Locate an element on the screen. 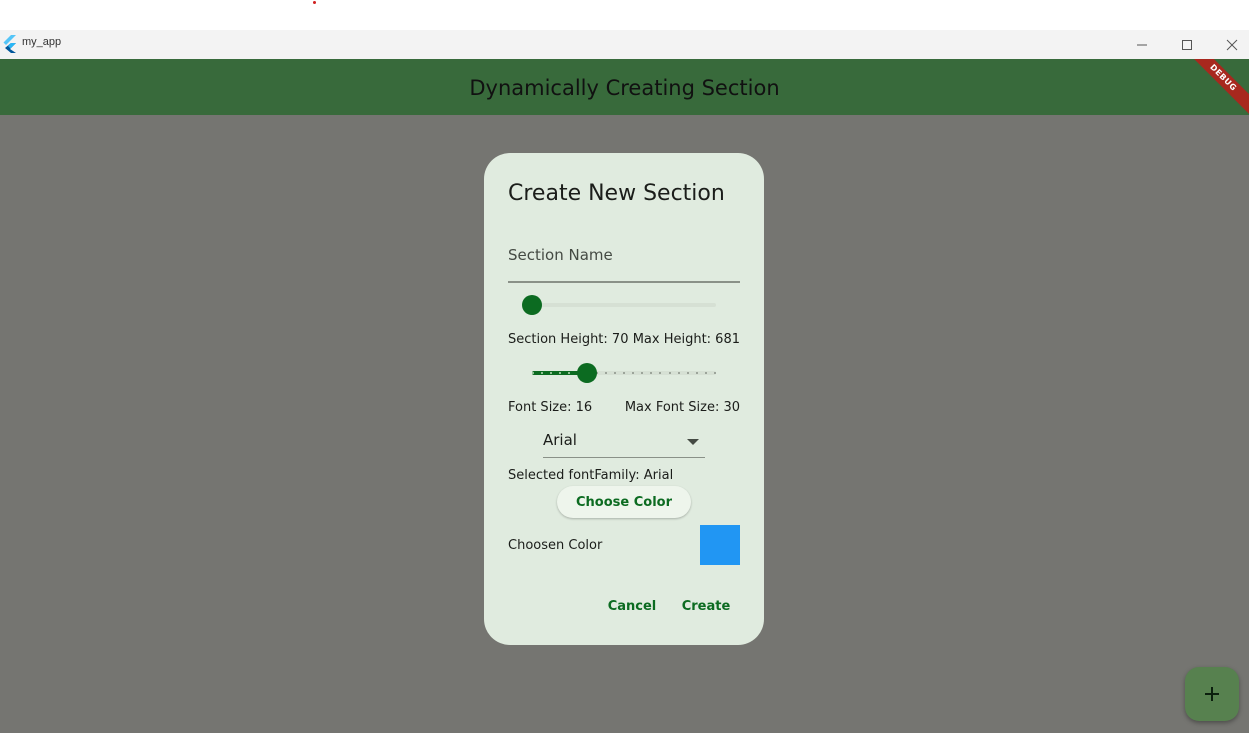  section-name-placeholder: Section Name is located at coordinates (560, 255).